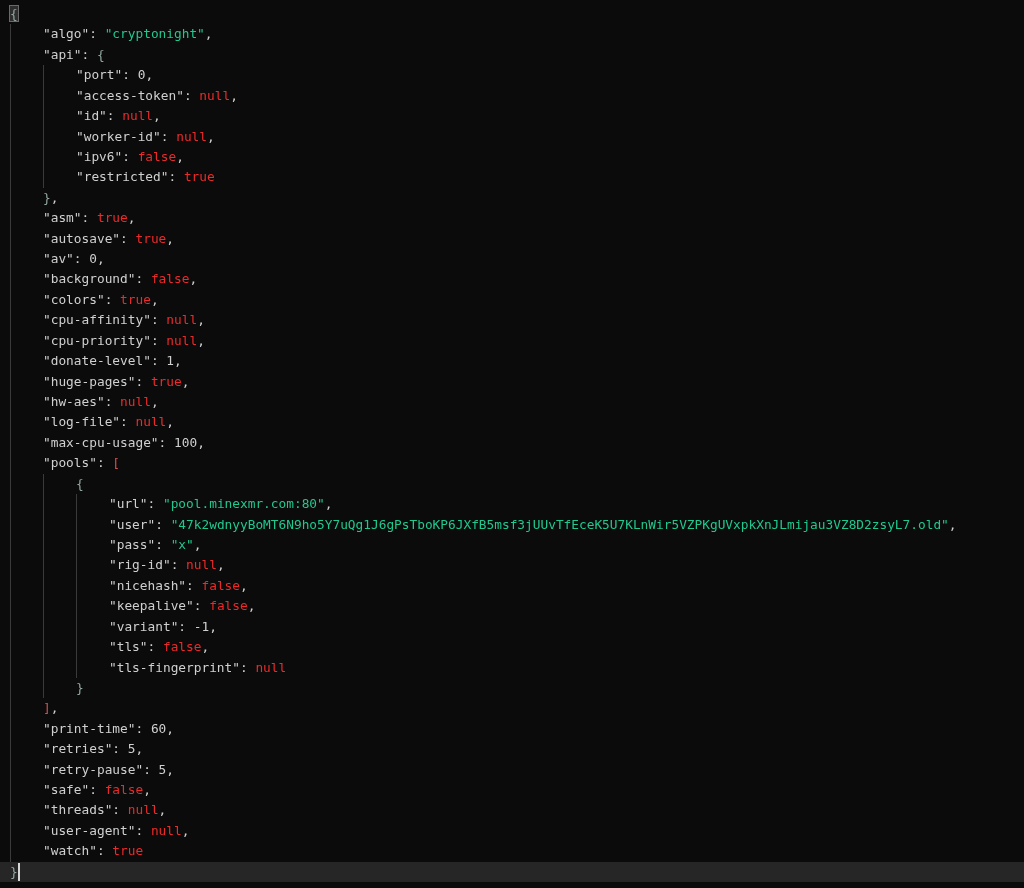  I want to click on code-line: },, so click(51, 197).